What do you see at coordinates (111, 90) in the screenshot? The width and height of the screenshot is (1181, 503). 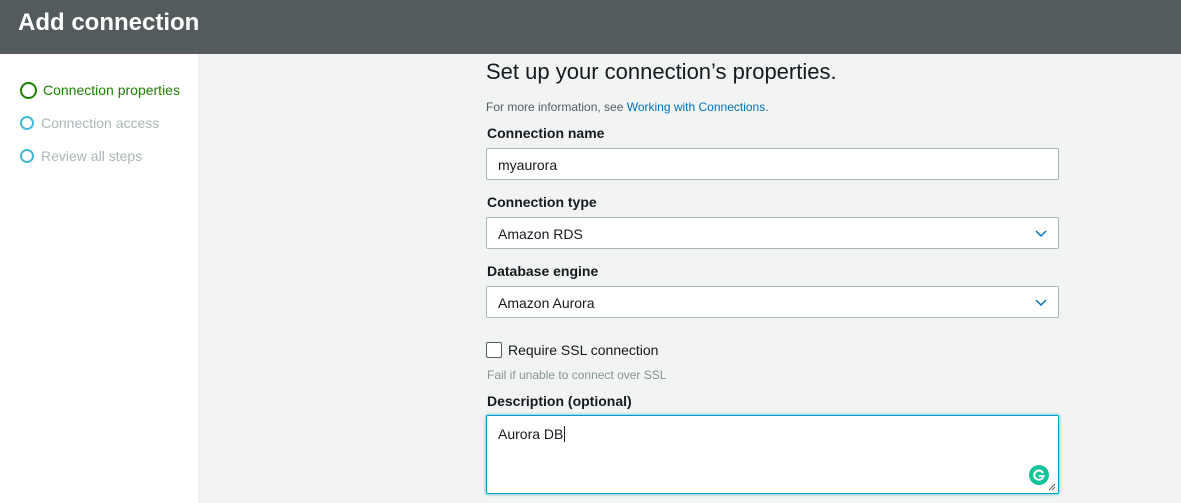 I see `step-label: Connection properties` at bounding box center [111, 90].